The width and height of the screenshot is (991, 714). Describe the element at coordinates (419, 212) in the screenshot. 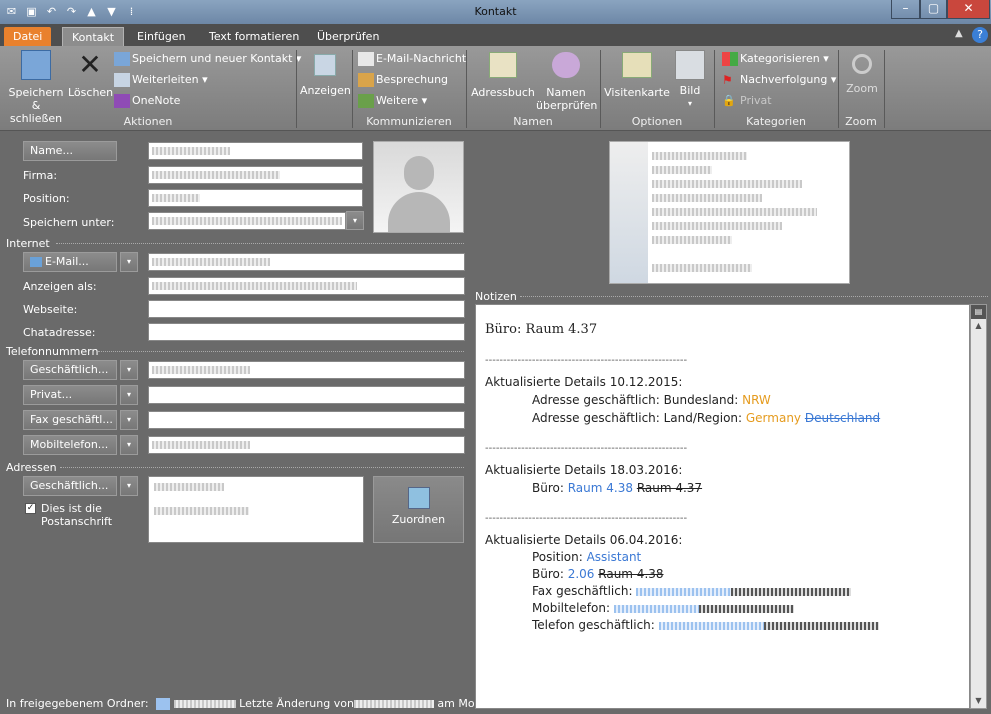

I see `person-body` at that location.